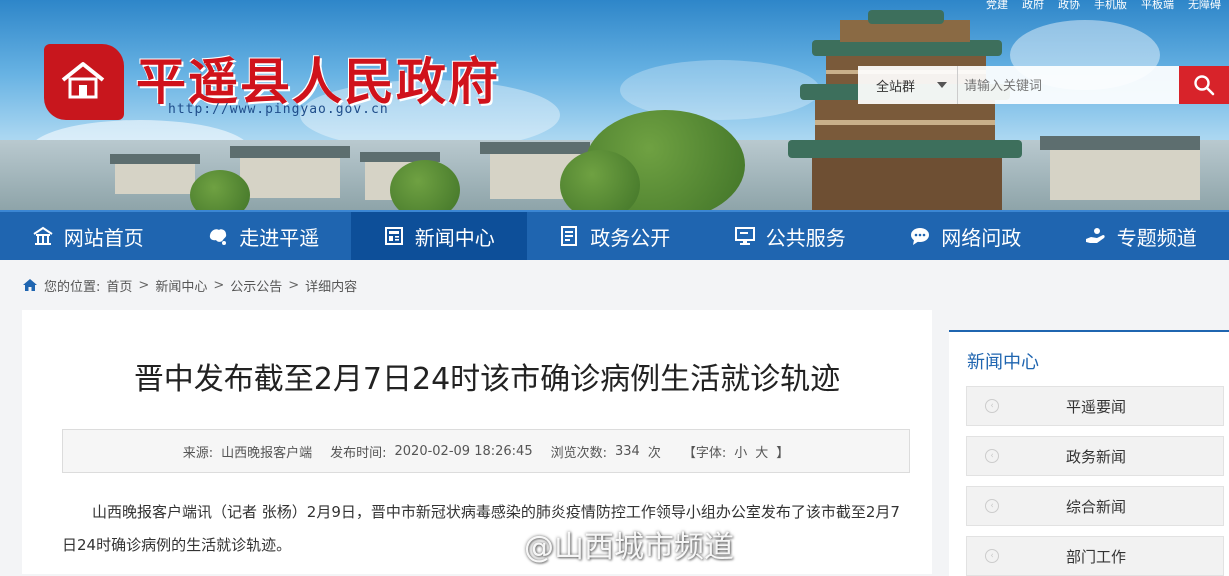  What do you see at coordinates (331, 287) in the screenshot?
I see `breadcrumb-item: 详细内容` at bounding box center [331, 287].